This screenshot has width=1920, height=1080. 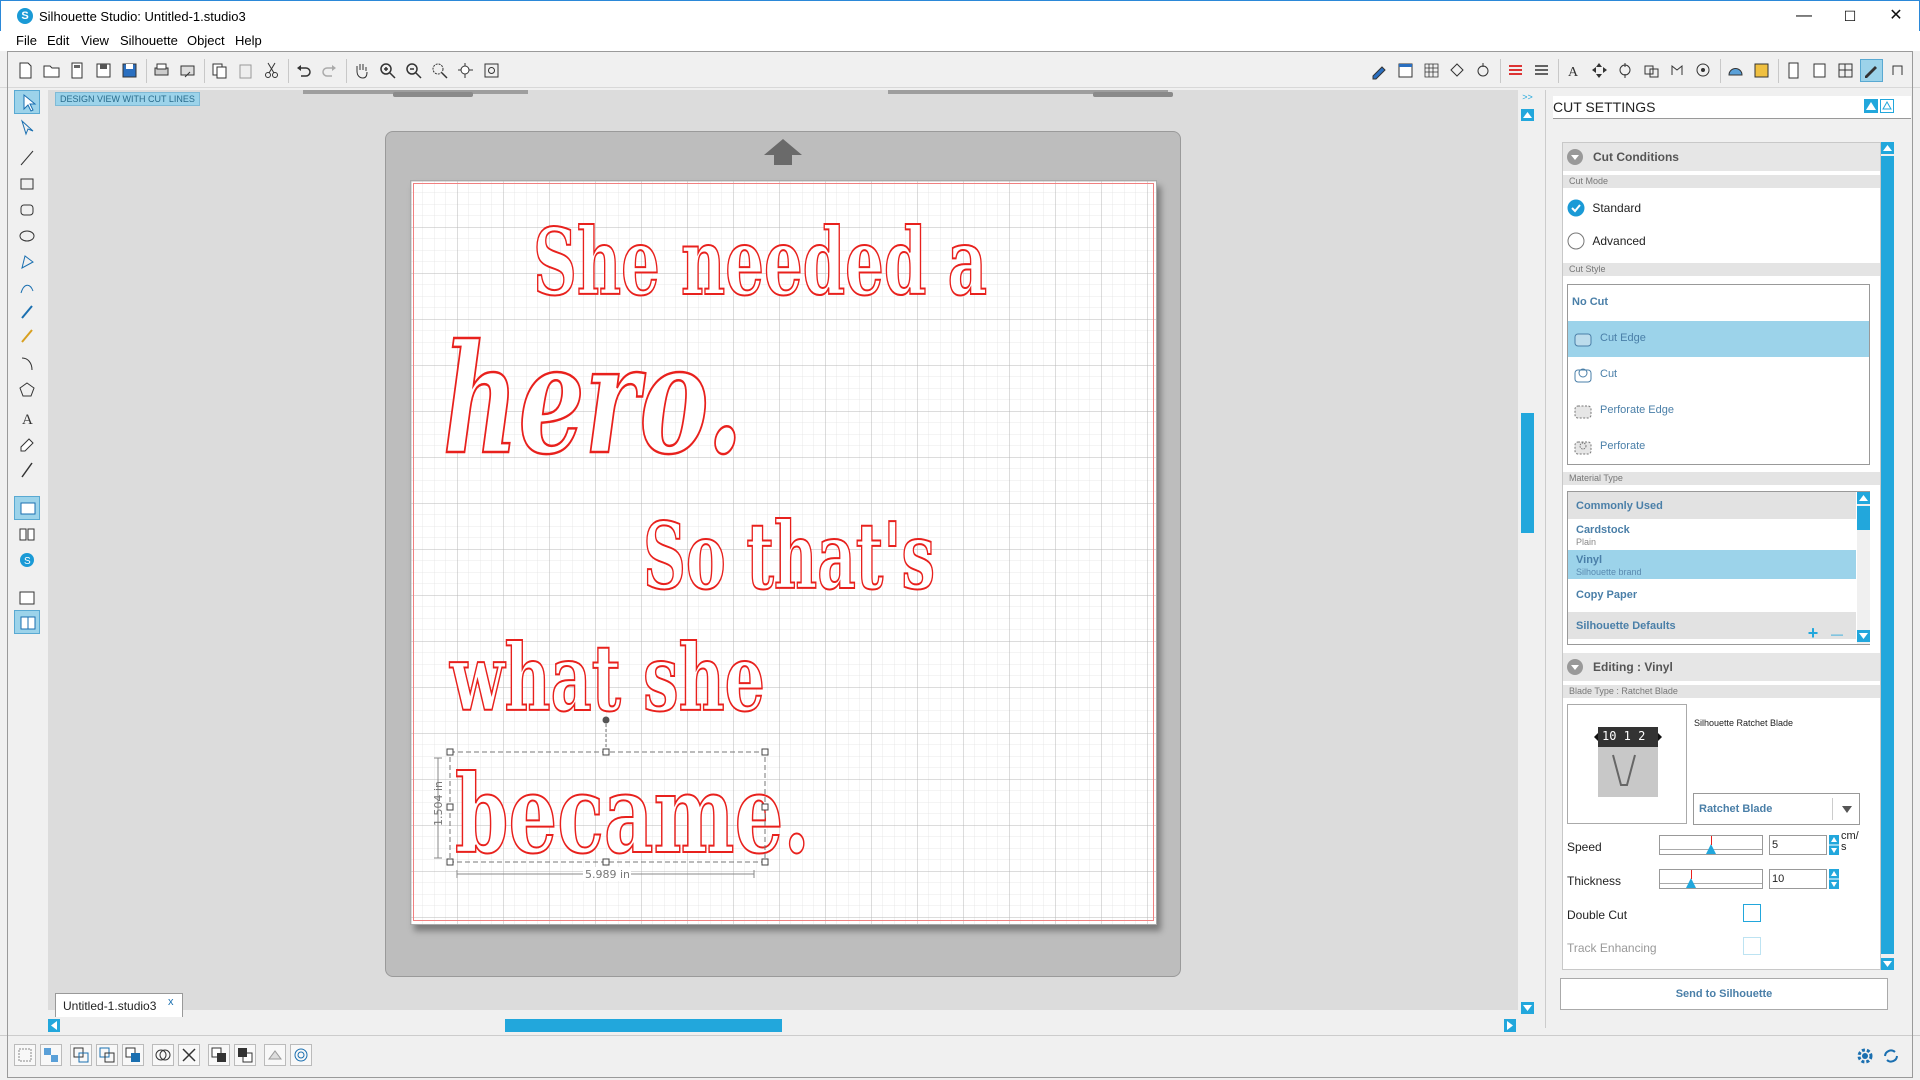 What do you see at coordinates (1711, 849) in the screenshot?
I see `speed-slider-thumb` at bounding box center [1711, 849].